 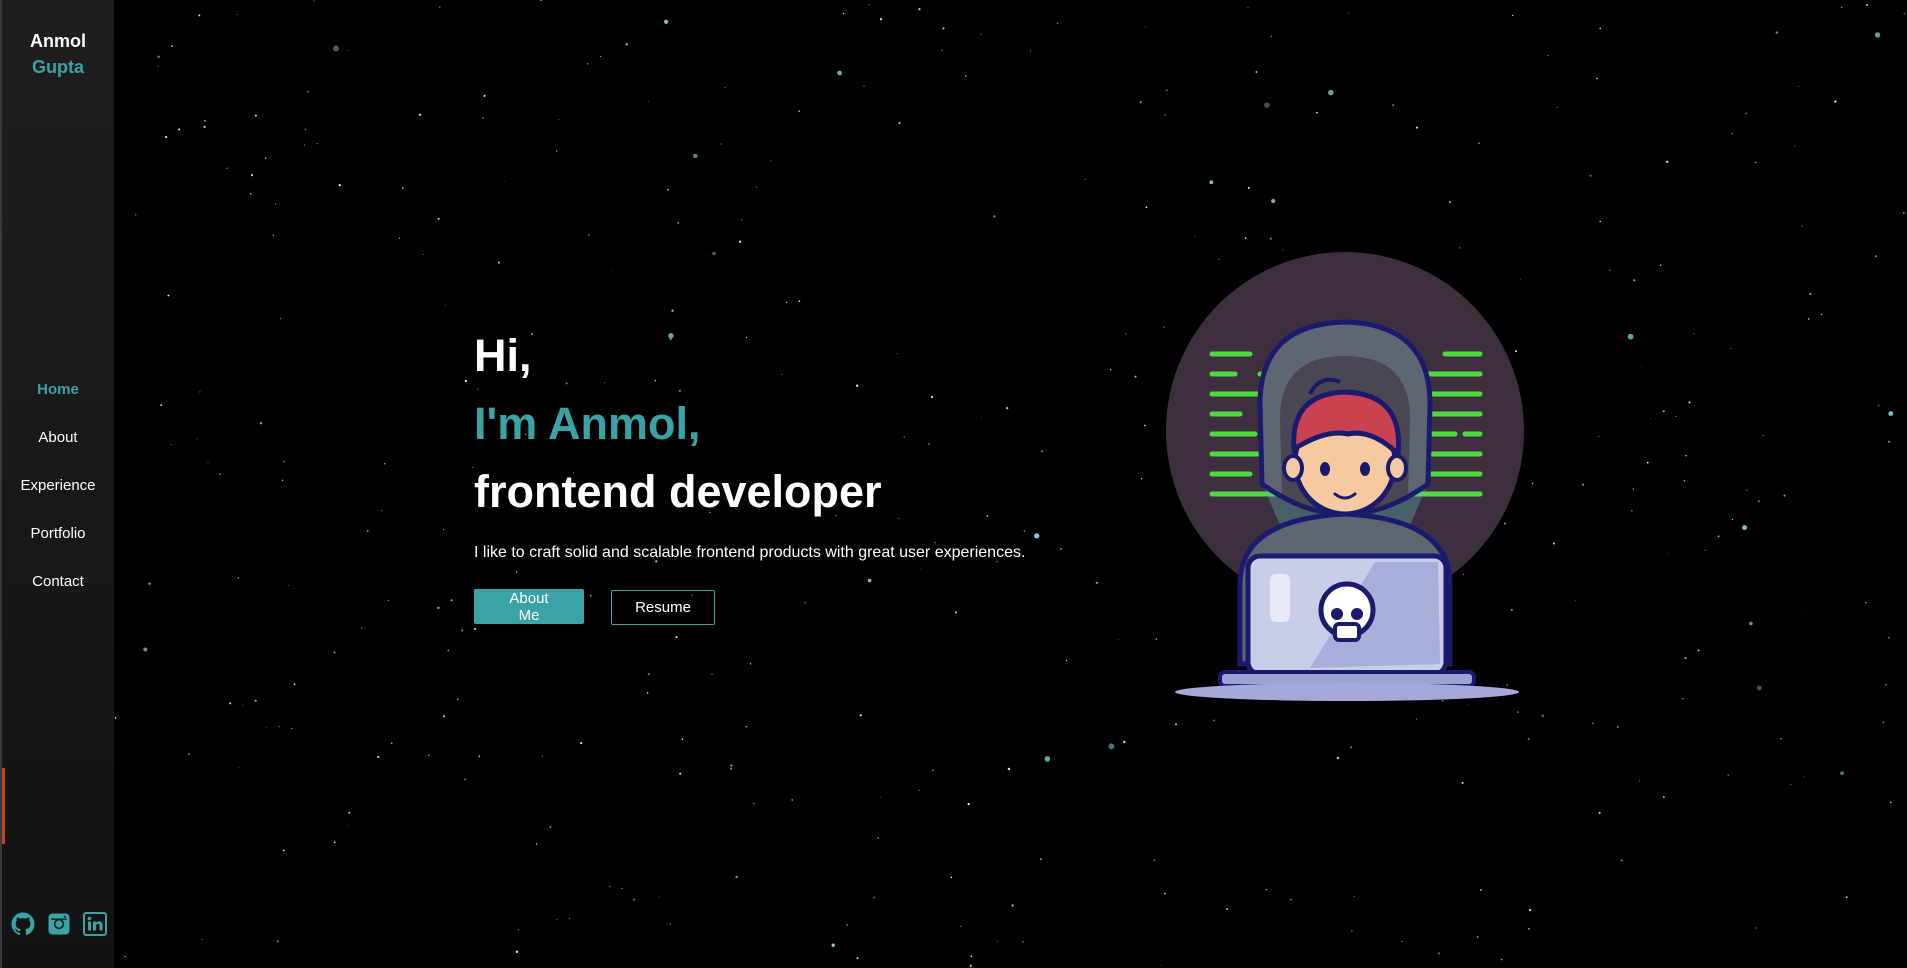 What do you see at coordinates (529, 606) in the screenshot?
I see `about-me-button: About Me` at bounding box center [529, 606].